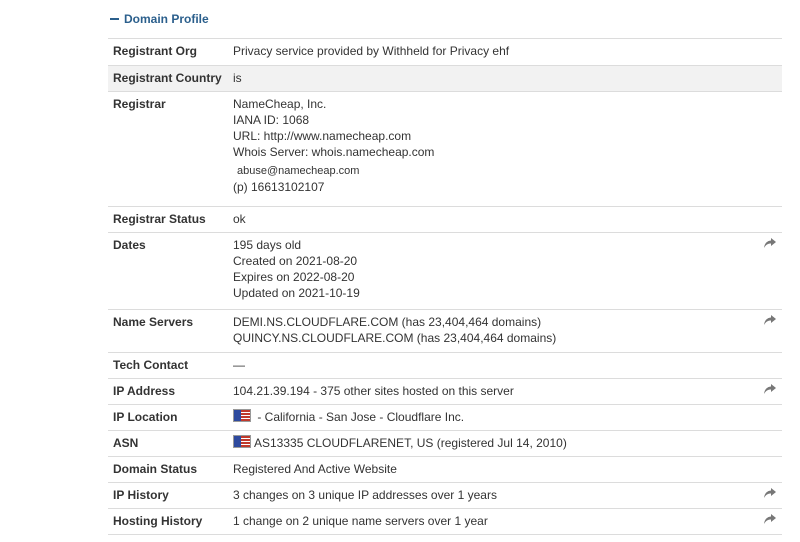 The width and height of the screenshot is (800, 542). Describe the element at coordinates (495, 136) in the screenshot. I see `registrar-url: URL: http://www.namecheap.com` at that location.